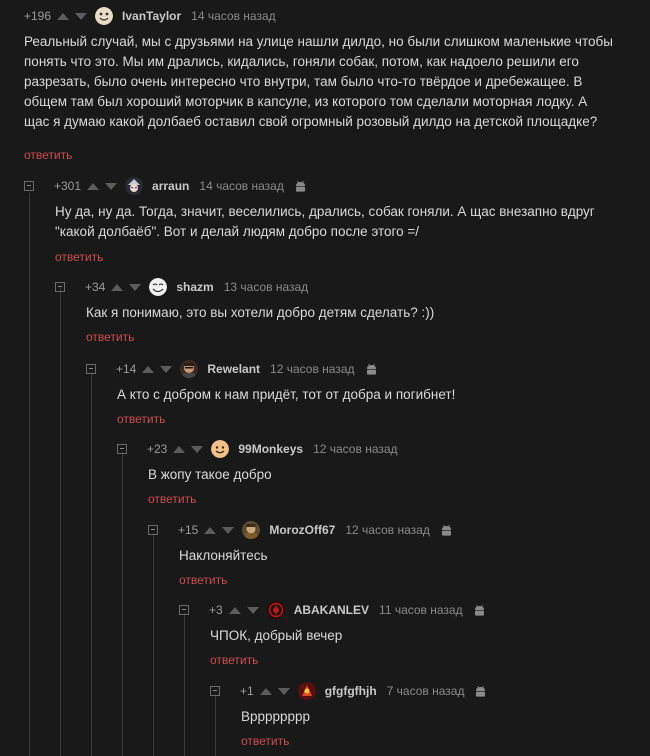  What do you see at coordinates (270, 449) in the screenshot?
I see `username: 99Monkeys` at bounding box center [270, 449].